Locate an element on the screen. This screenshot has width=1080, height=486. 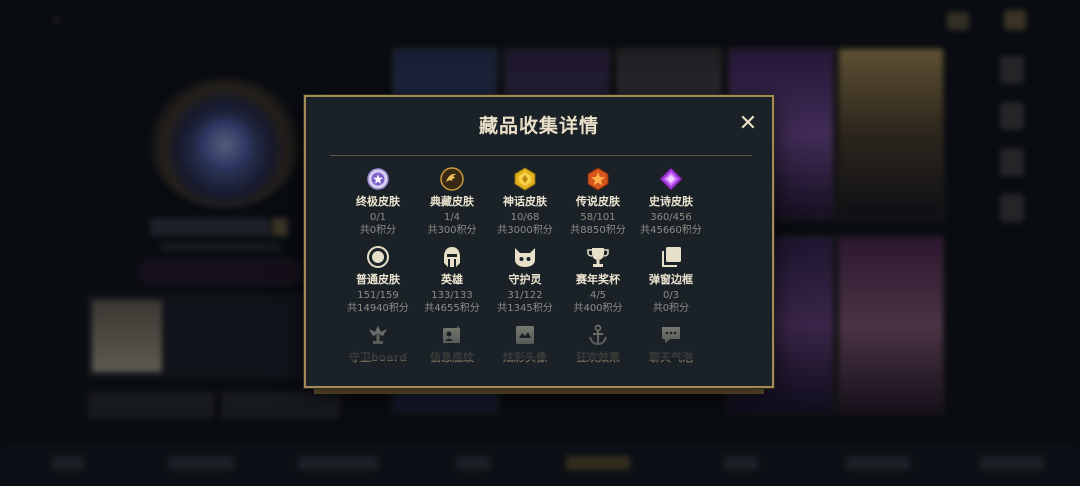
collection-item-guardian: 守护灵 31/122 共1345积分 is located at coordinates (525, 280).